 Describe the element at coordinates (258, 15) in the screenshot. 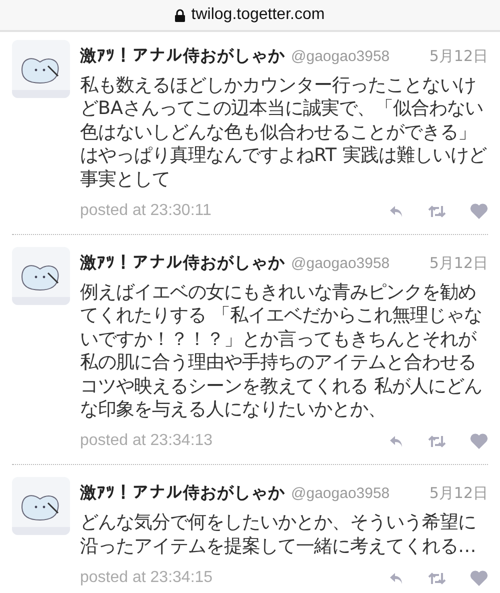

I see `url-text: twilog.togetter.com` at that location.